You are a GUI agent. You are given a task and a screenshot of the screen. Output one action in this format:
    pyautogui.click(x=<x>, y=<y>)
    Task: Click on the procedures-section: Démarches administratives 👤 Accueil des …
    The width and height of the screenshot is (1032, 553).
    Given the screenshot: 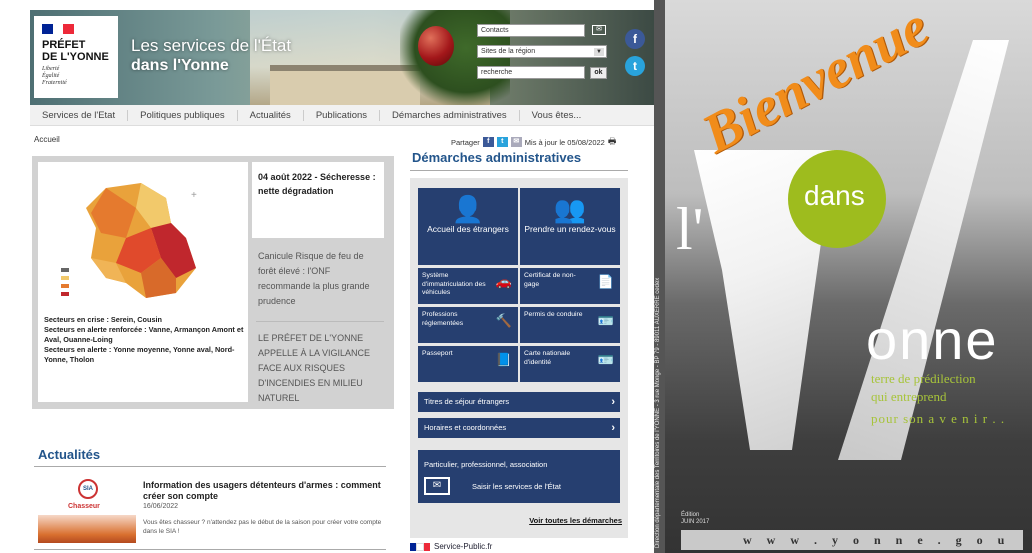 What is the action you would take?
    pyautogui.click(x=519, y=344)
    